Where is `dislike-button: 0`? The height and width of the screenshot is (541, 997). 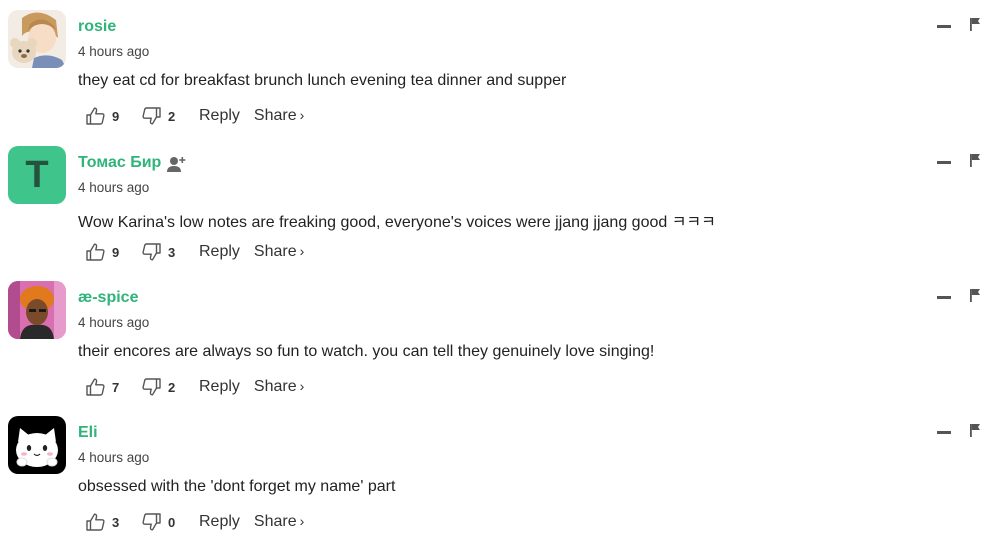
dislike-button: 0 is located at coordinates (170, 522).